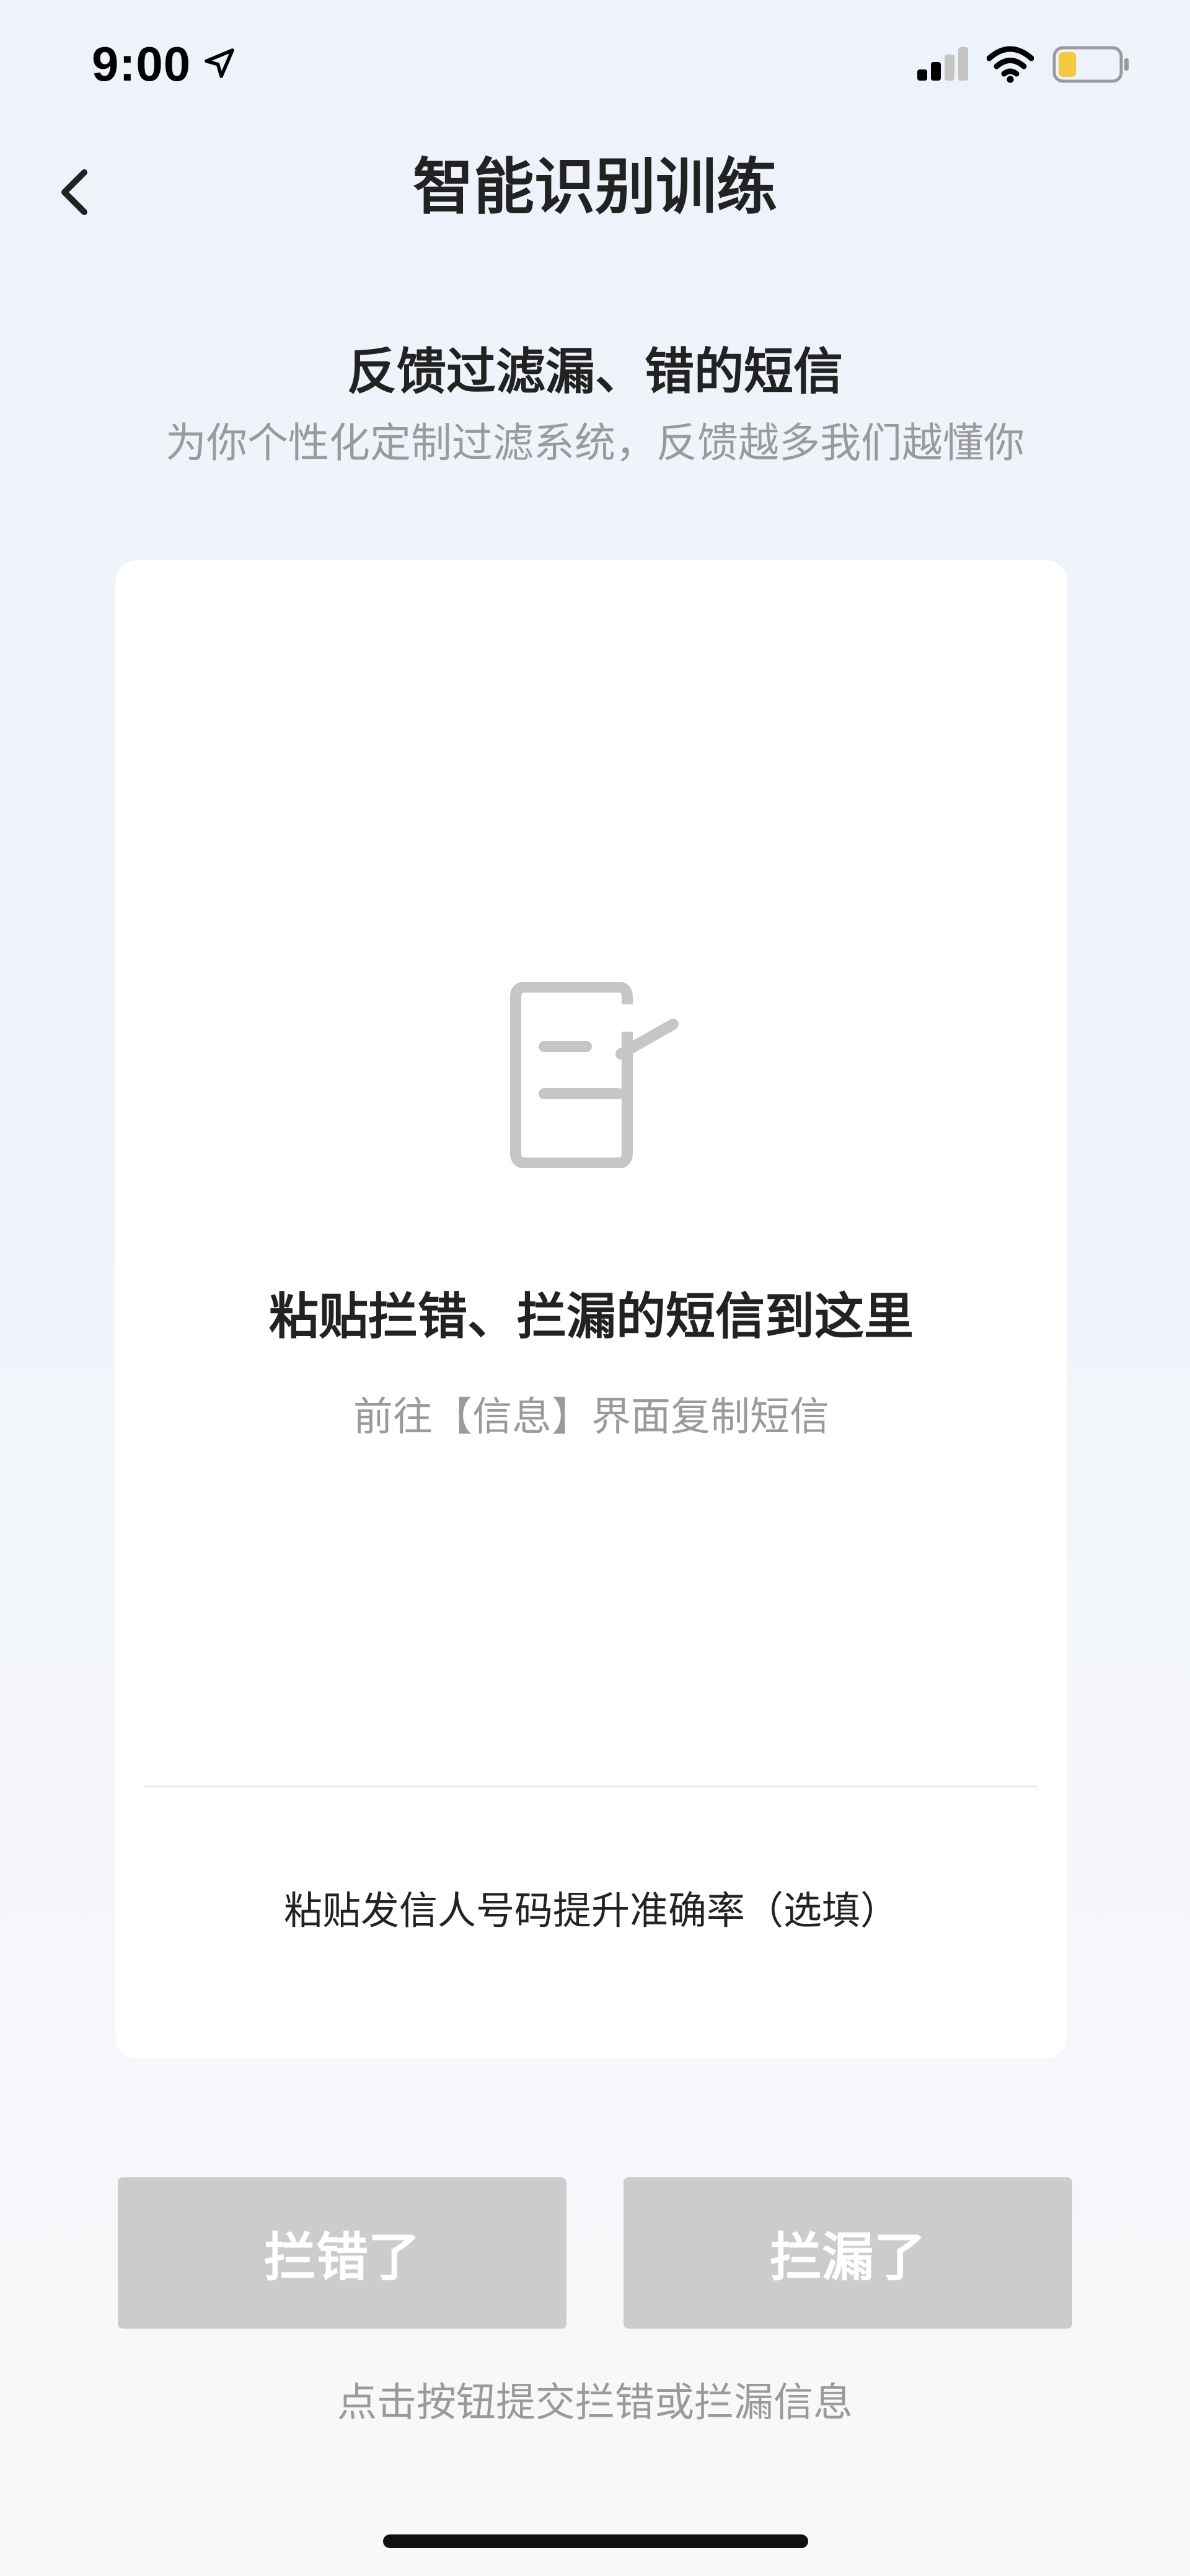  Describe the element at coordinates (594, 187) in the screenshot. I see `page-title: 智能识别训练` at that location.